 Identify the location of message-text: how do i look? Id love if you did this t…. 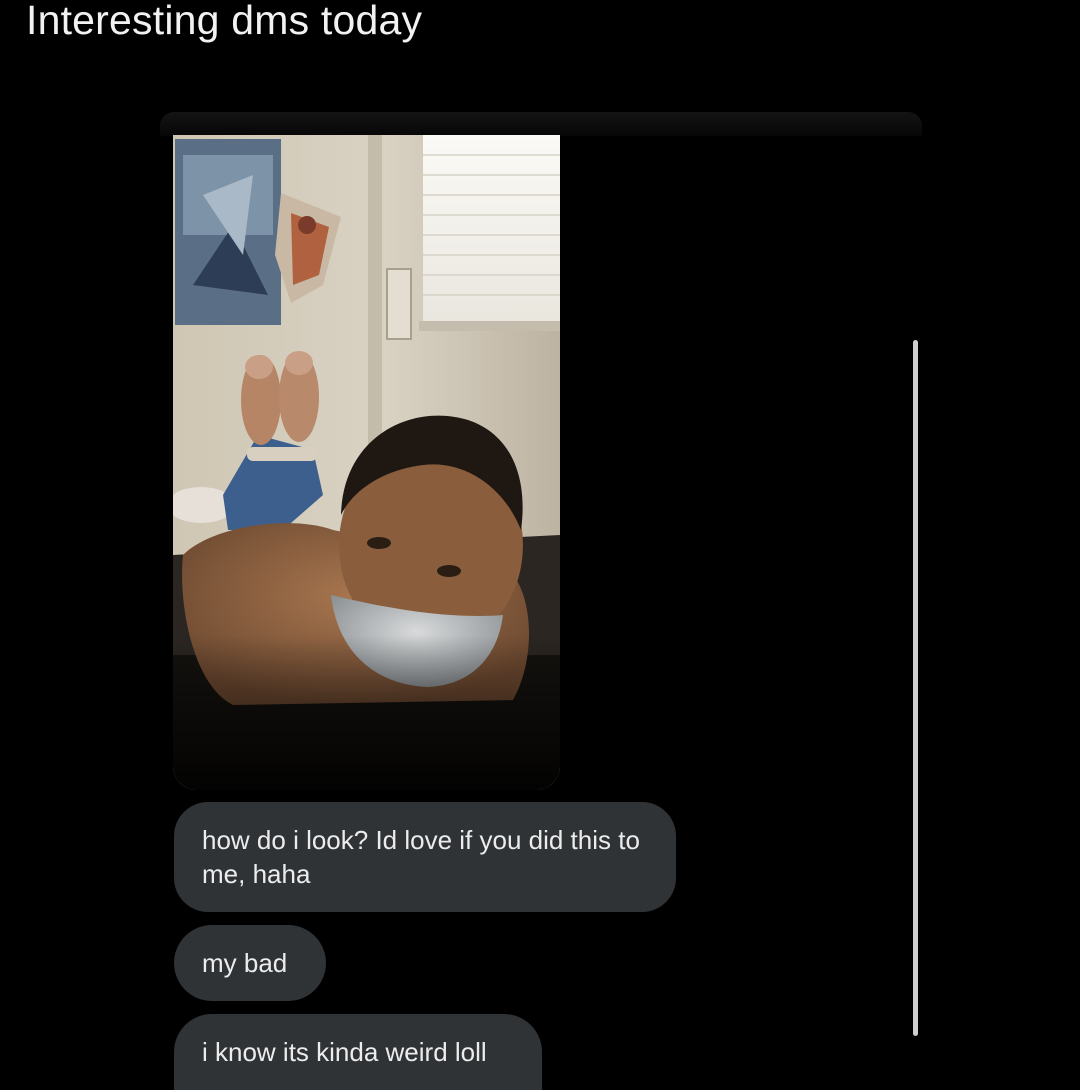
(421, 857).